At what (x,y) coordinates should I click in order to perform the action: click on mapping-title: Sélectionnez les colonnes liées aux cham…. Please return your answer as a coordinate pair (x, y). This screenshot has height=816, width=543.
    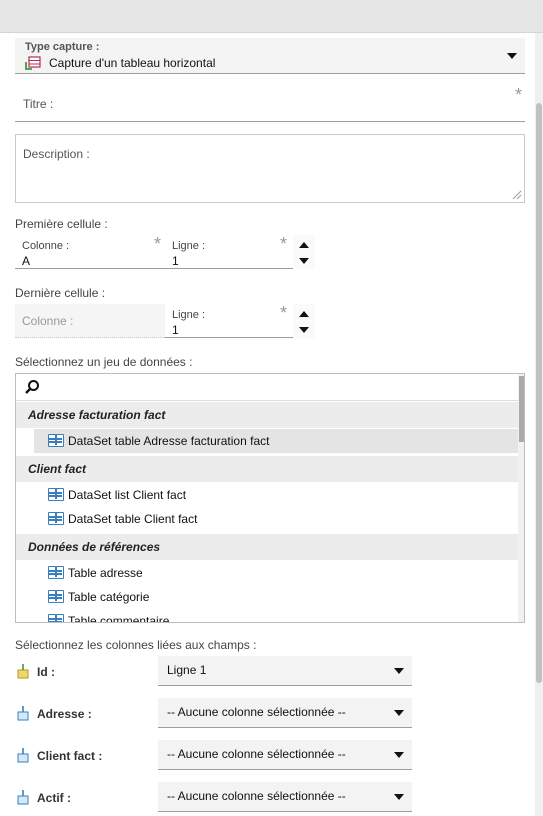
    Looking at the image, I should click on (136, 645).